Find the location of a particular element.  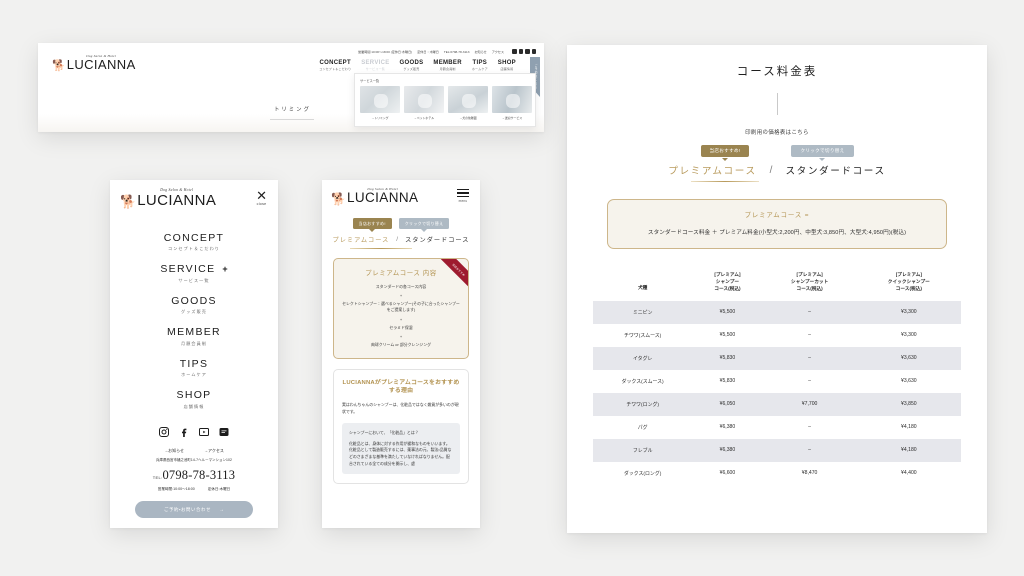

nav-label: TIPS is located at coordinates (194, 363).